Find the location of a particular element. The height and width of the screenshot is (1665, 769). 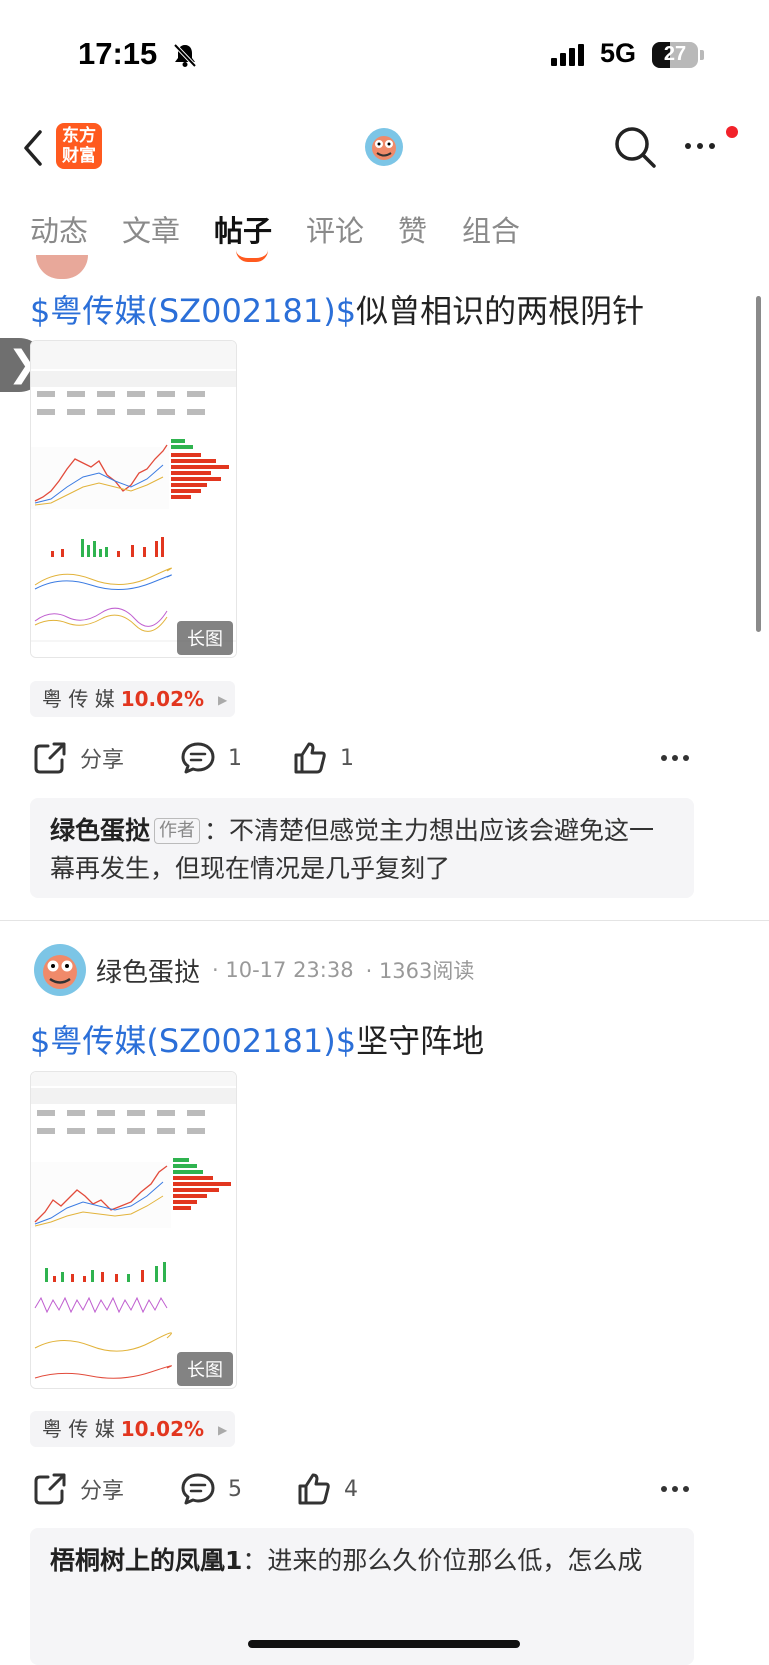

comment-count: 5 is located at coordinates (235, 1489).